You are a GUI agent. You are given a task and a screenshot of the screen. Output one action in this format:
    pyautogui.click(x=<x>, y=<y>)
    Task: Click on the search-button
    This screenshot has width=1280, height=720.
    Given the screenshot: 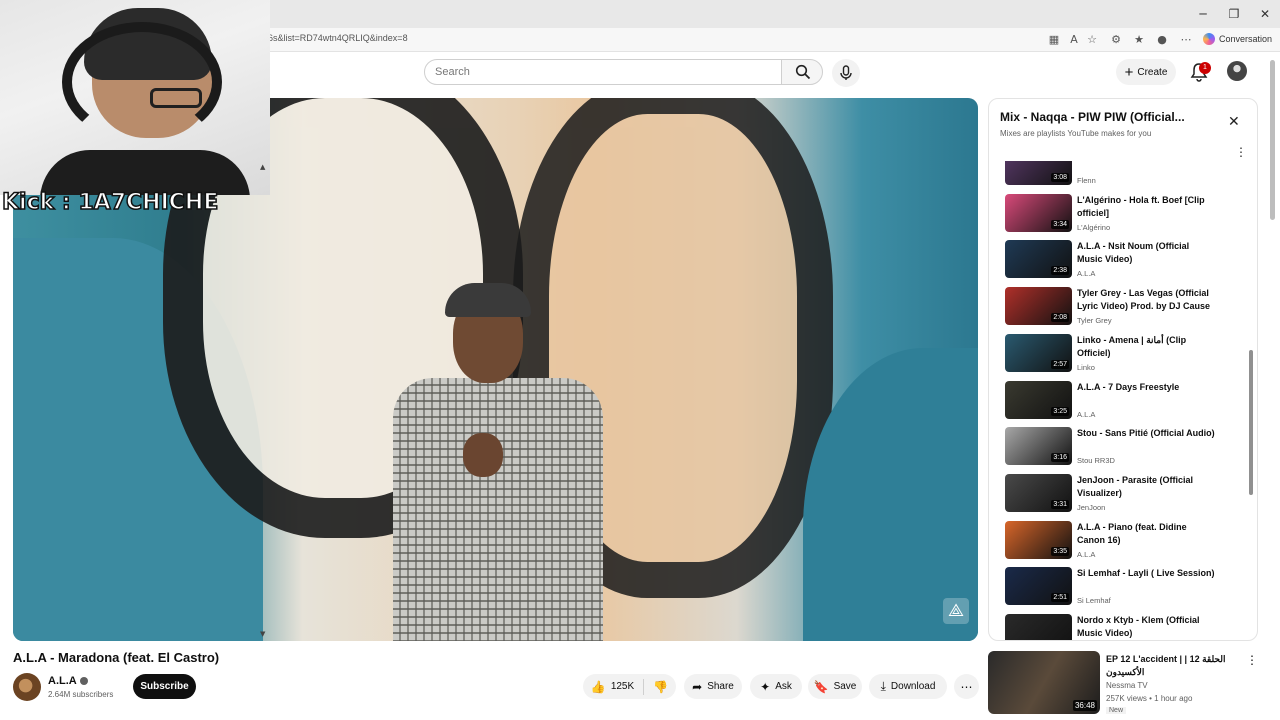 What is the action you would take?
    pyautogui.click(x=802, y=72)
    